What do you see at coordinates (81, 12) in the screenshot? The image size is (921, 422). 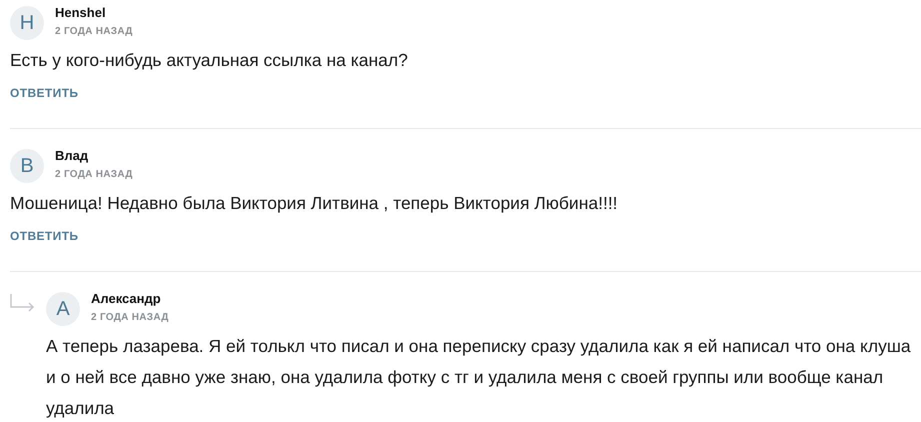 I see `author-name: Henshel` at bounding box center [81, 12].